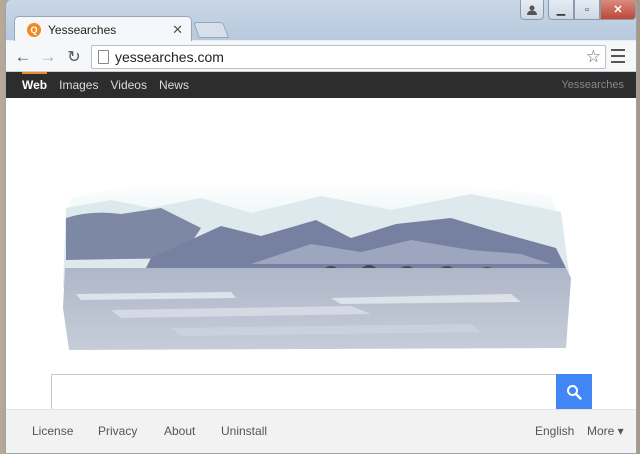  What do you see at coordinates (321, 392) in the screenshot?
I see `search-input` at bounding box center [321, 392].